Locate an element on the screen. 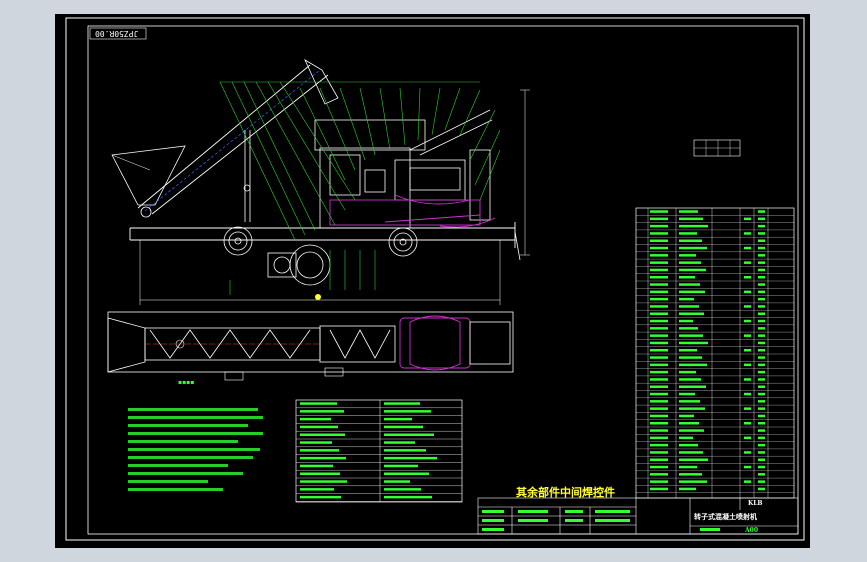 The height and width of the screenshot is (562, 867). title-block-name: 转子式混凝土喷射机 is located at coordinates (725, 516).